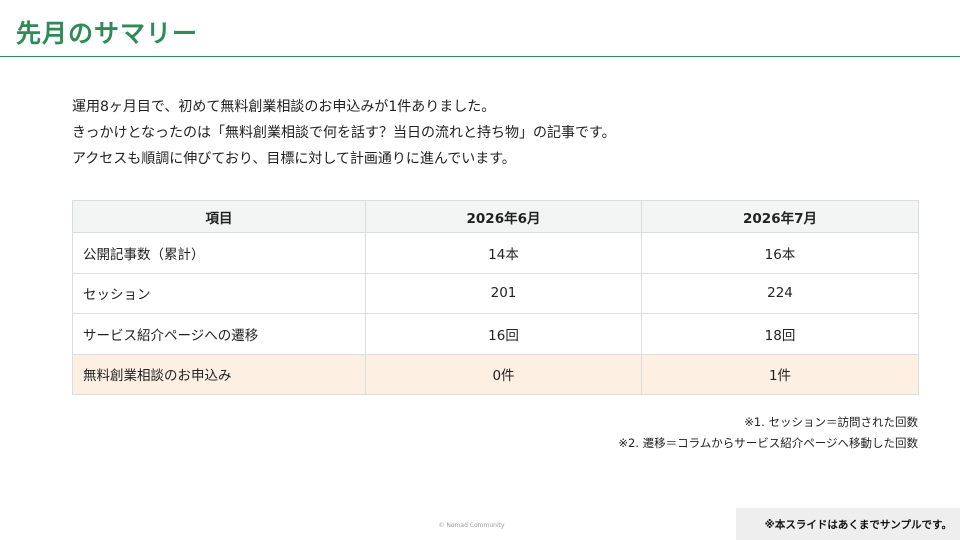 The height and width of the screenshot is (540, 960). What do you see at coordinates (219, 216) in the screenshot?
I see `header-item: 項目` at bounding box center [219, 216].